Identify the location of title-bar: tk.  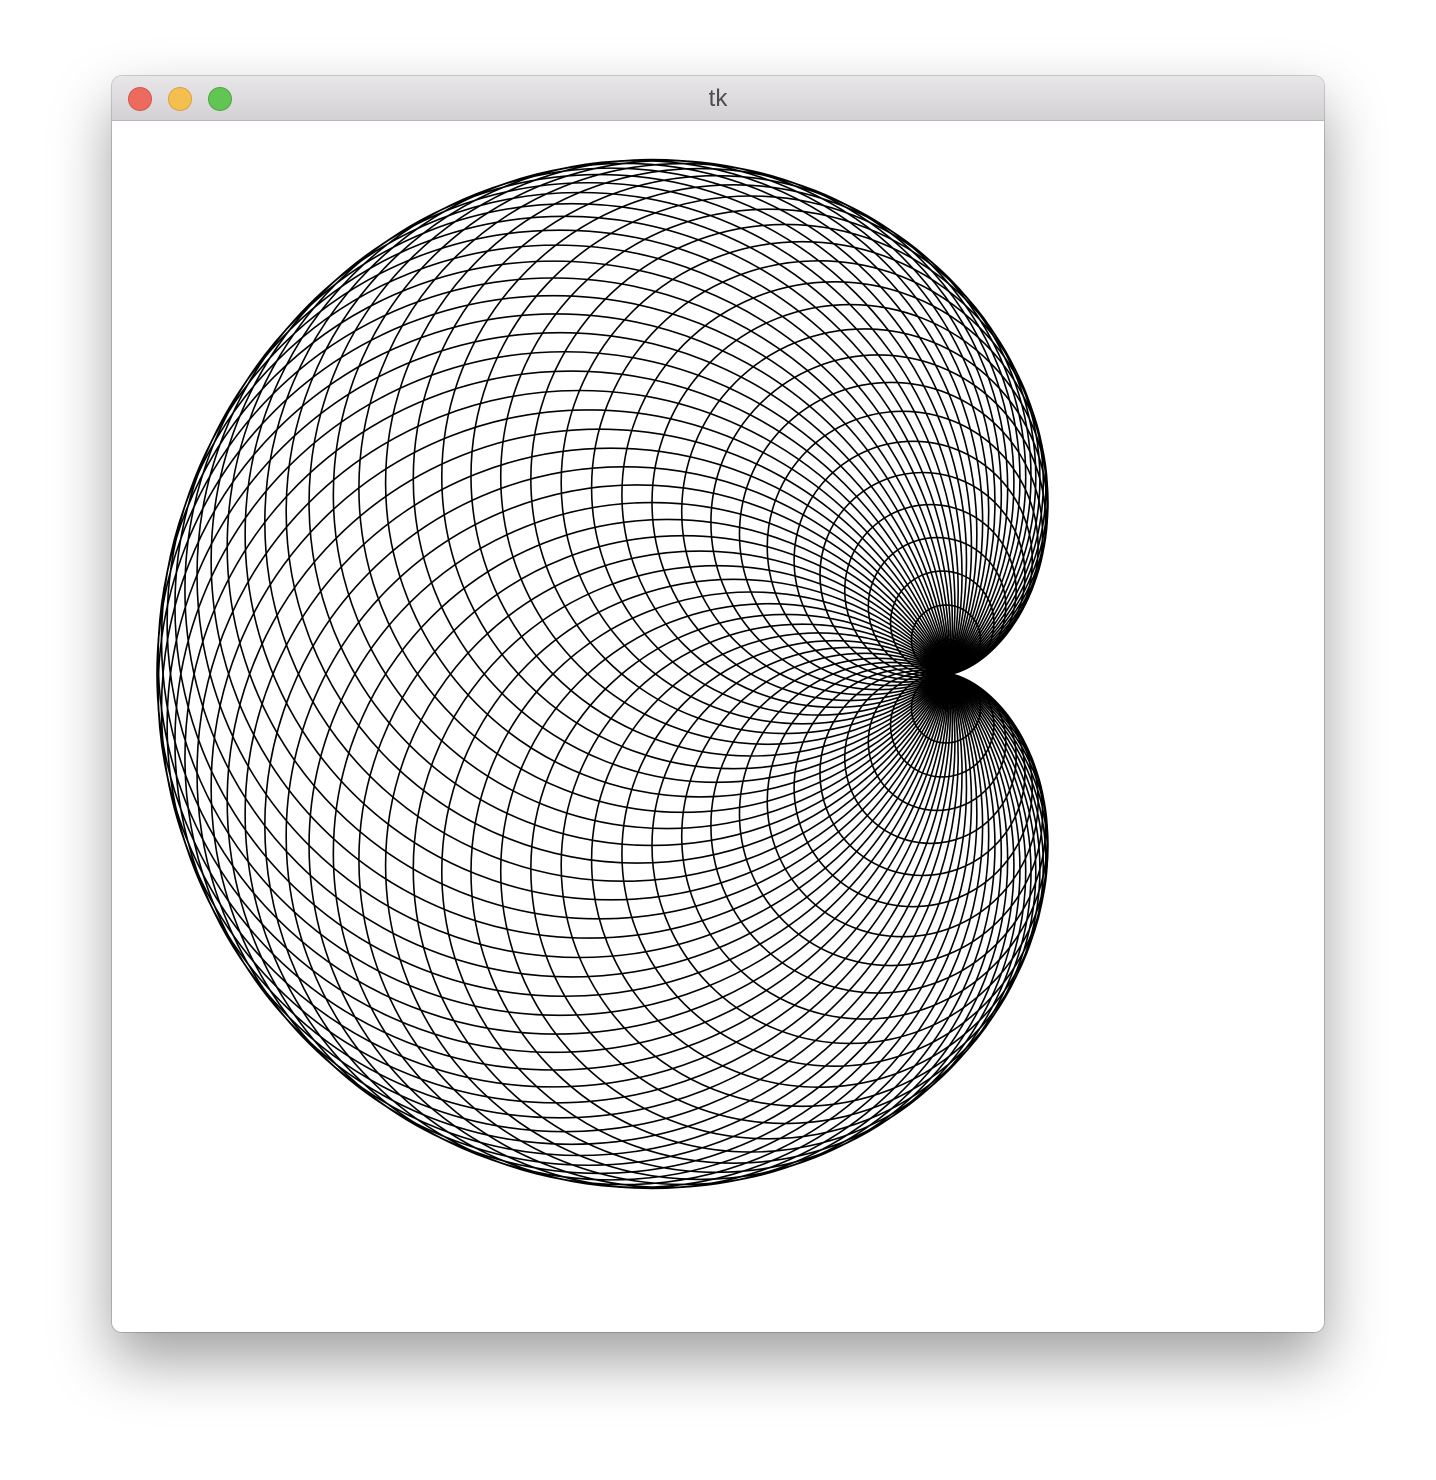
(718, 98).